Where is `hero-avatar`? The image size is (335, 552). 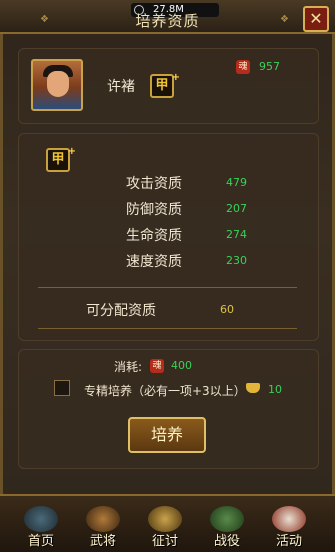
hero-avatar is located at coordinates (57, 85).